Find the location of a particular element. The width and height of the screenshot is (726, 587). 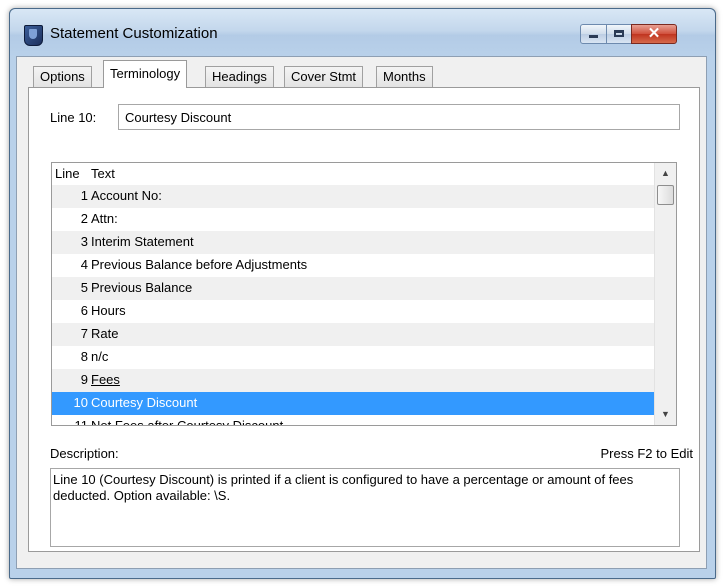

row-line-number: 11 is located at coordinates (81, 422).